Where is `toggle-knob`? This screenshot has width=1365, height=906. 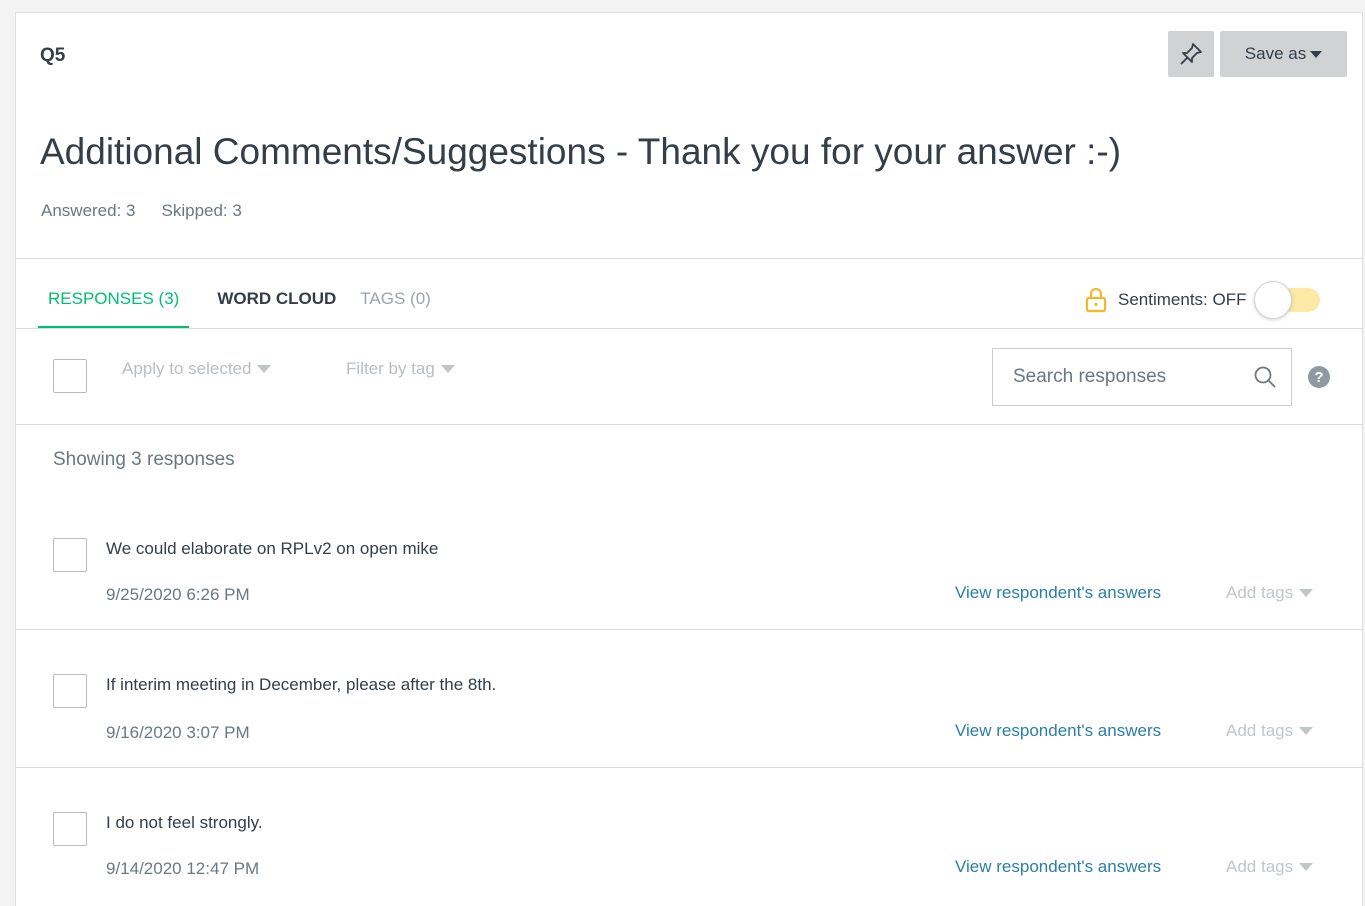 toggle-knob is located at coordinates (1273, 300).